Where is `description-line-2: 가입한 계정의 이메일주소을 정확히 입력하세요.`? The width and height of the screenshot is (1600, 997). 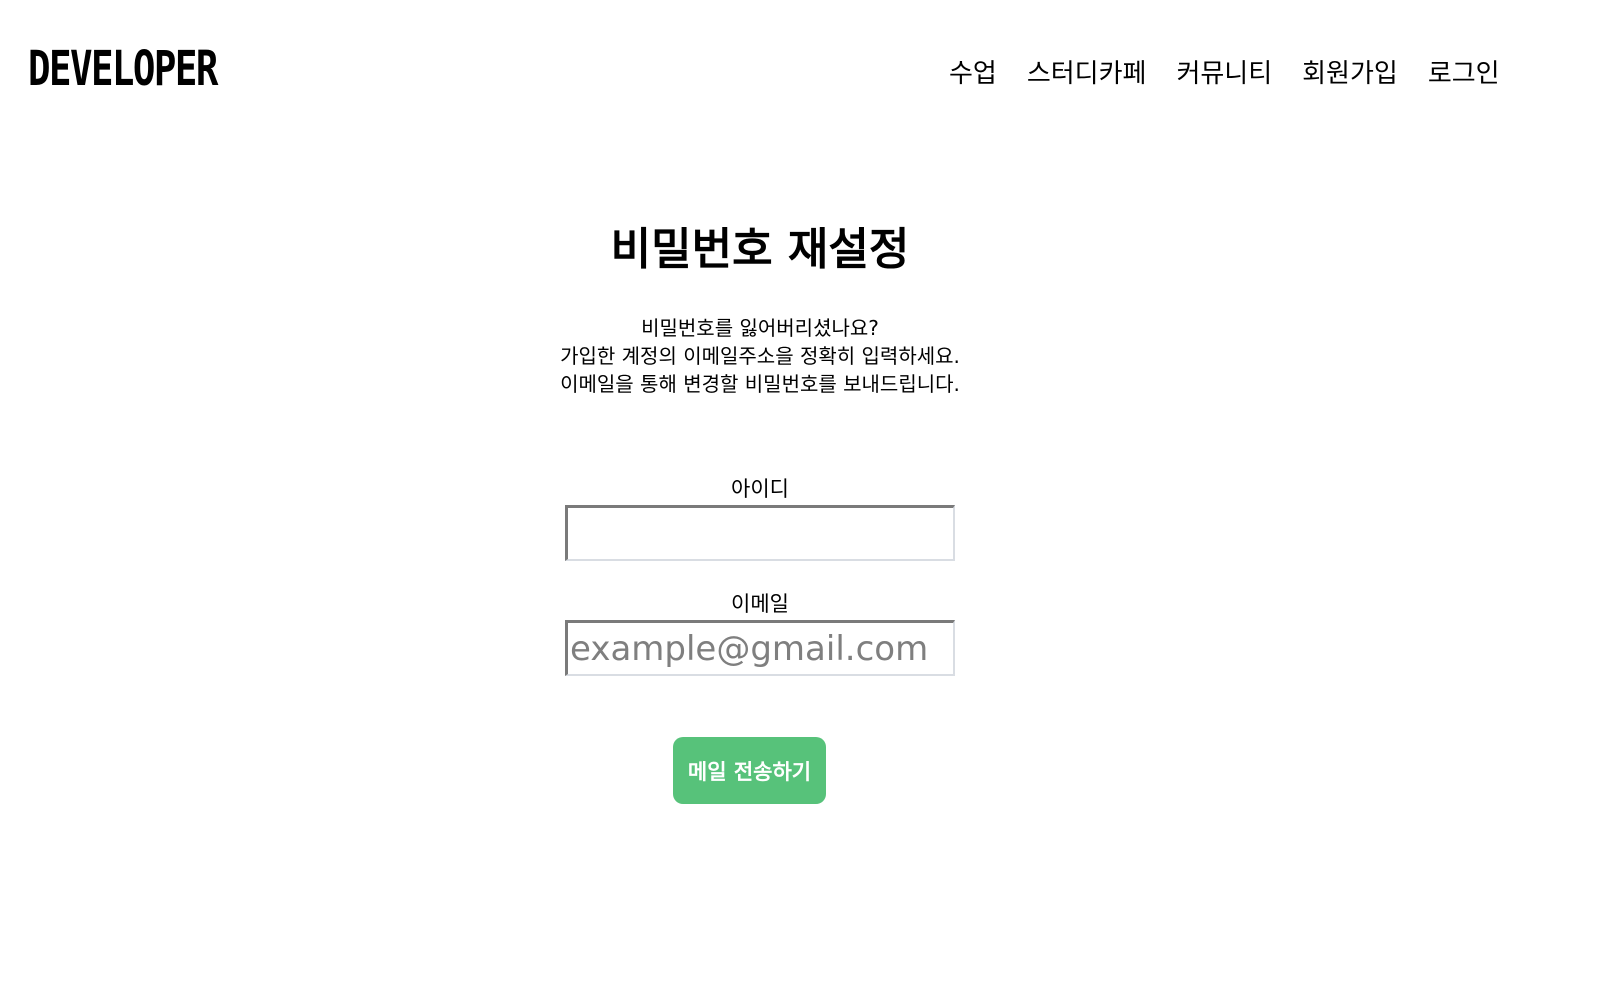
description-line-2: 가입한 계정의 이메일주소을 정확히 입력하세요. is located at coordinates (760, 356).